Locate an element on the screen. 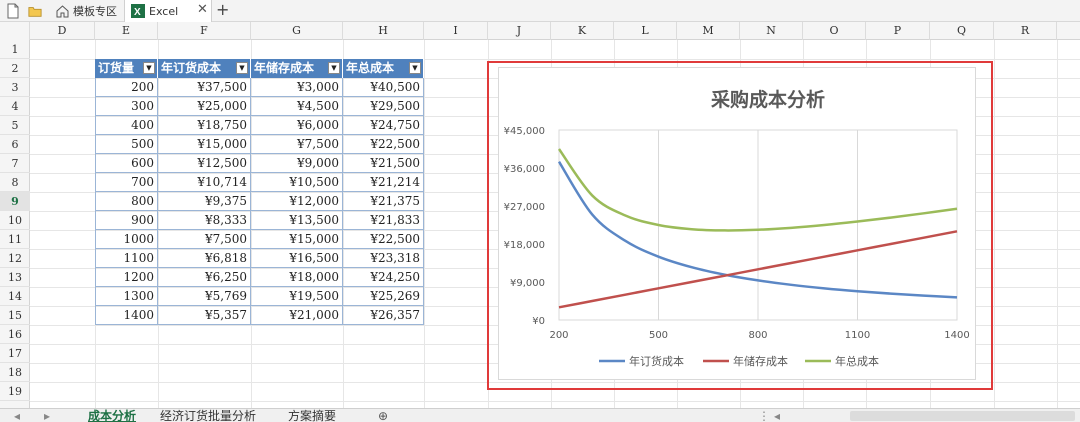  row-header-selected: 9 is located at coordinates (15, 201).